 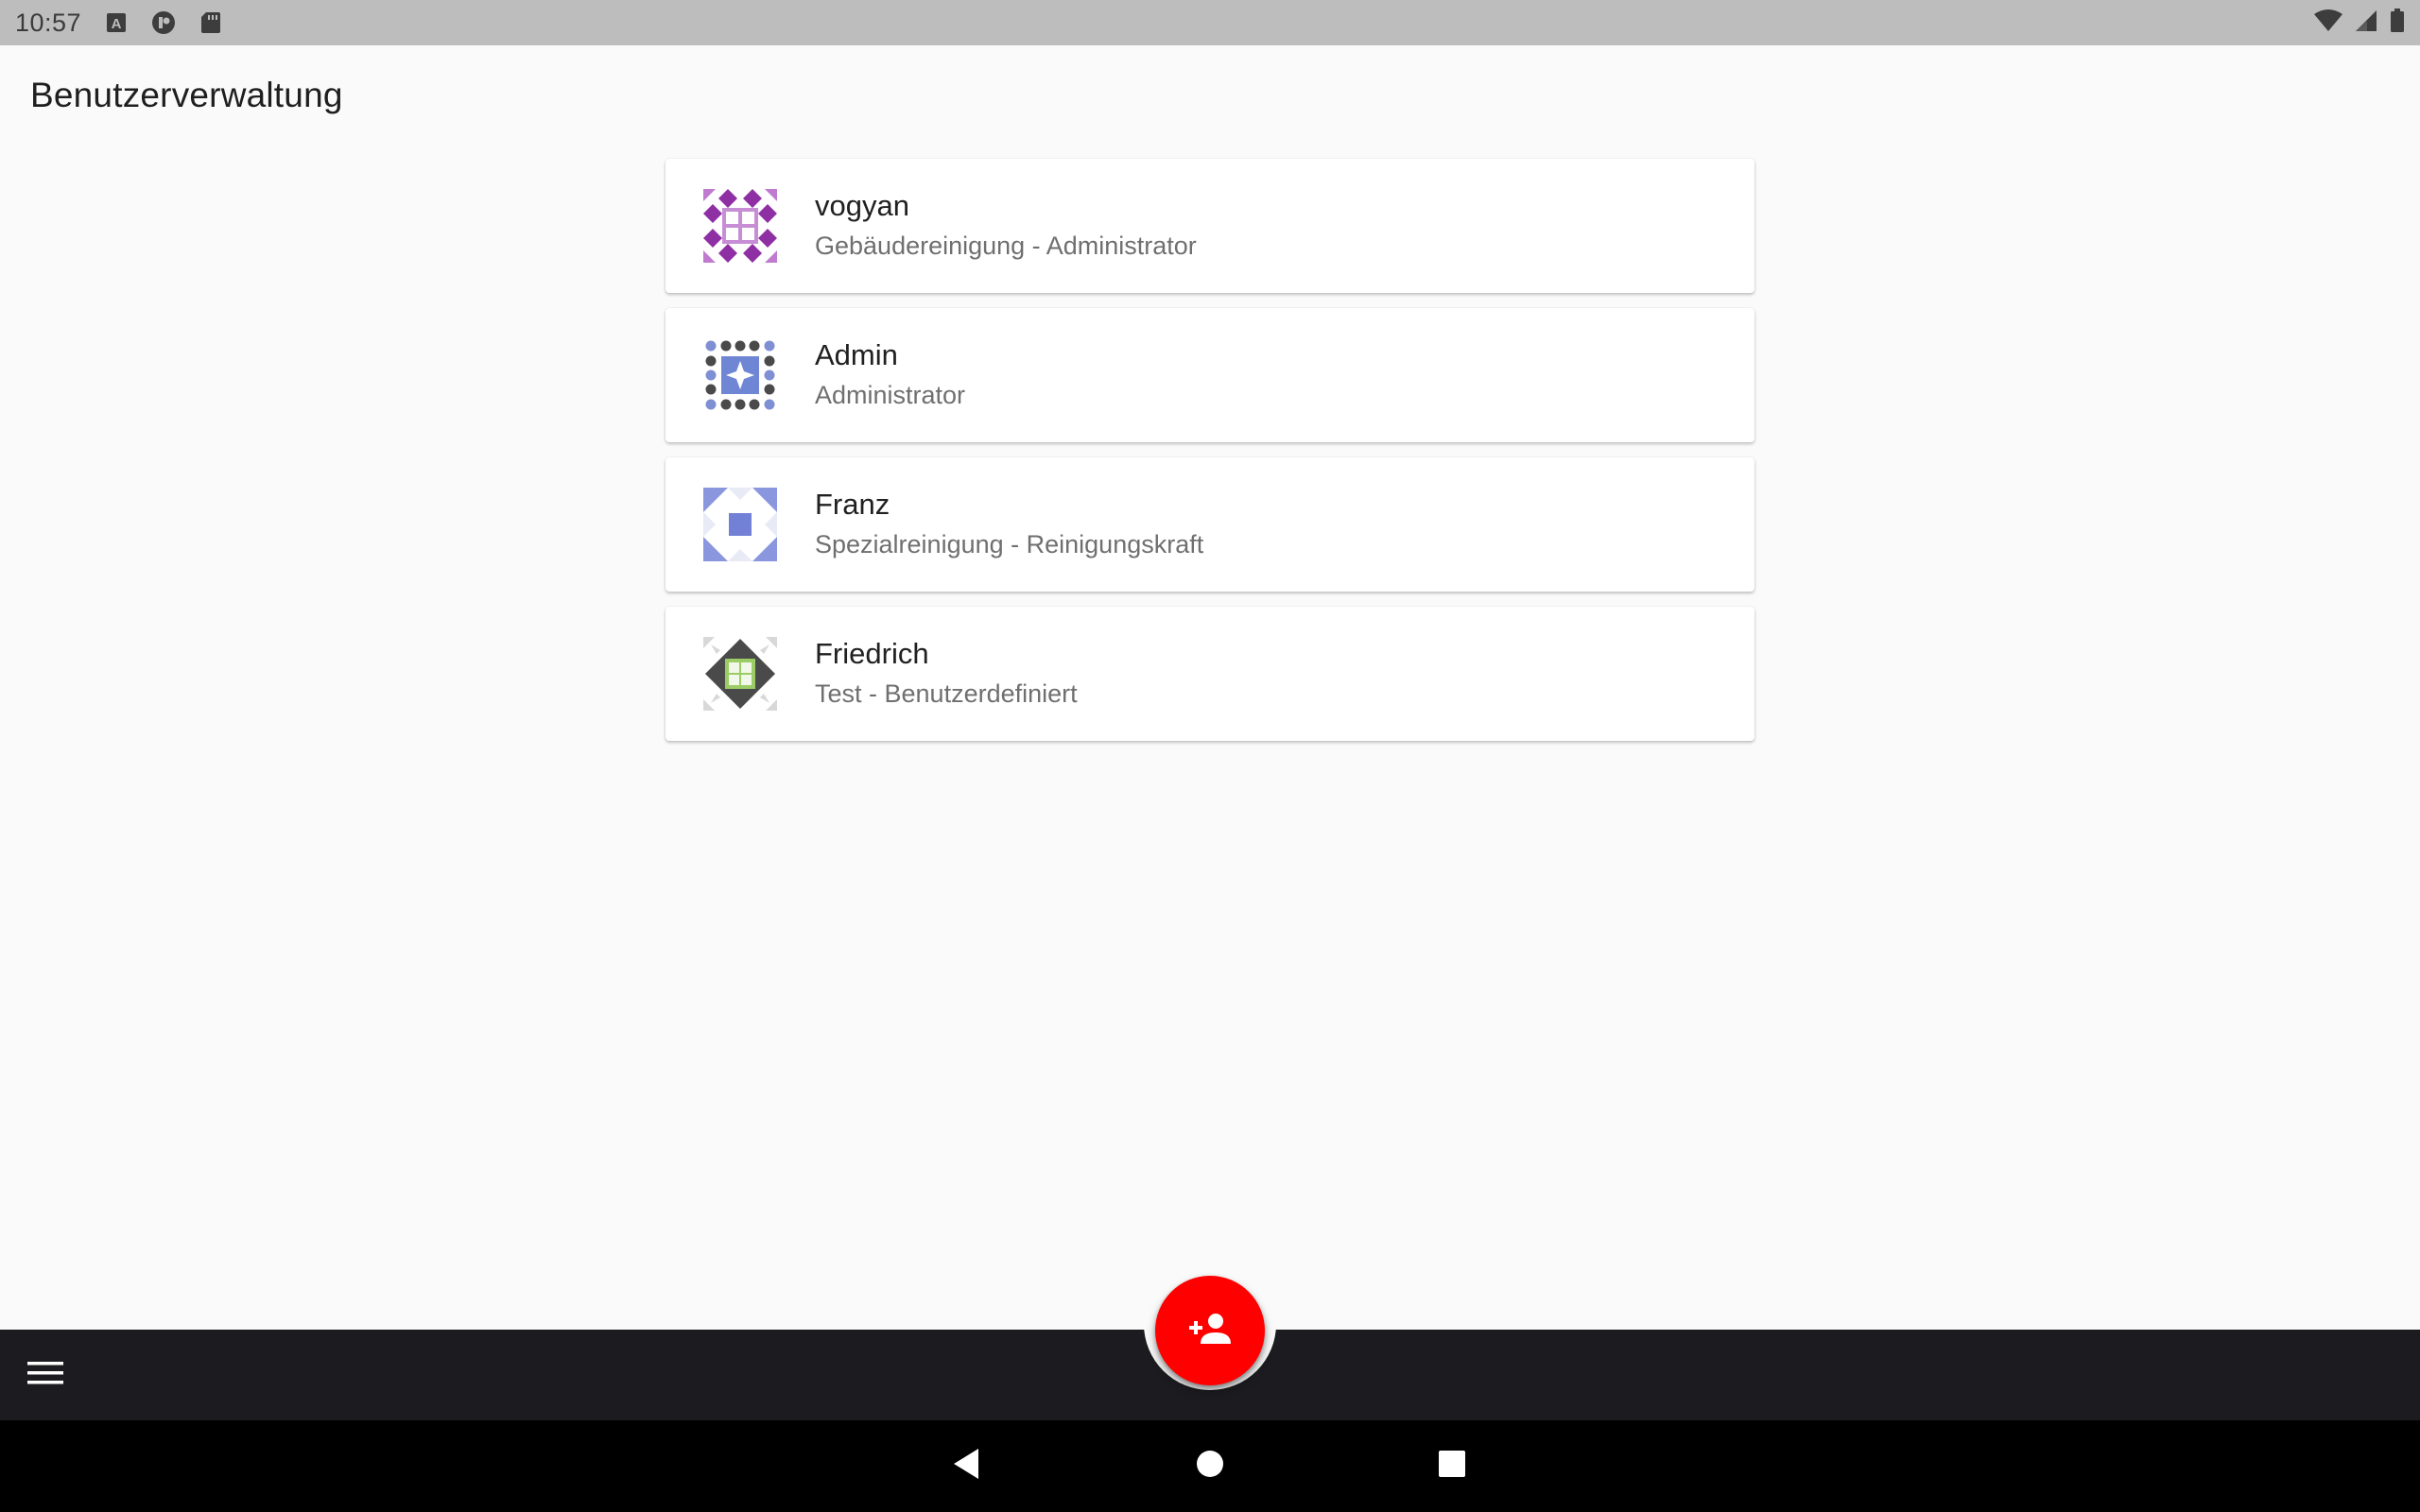 What do you see at coordinates (1210, 674) in the screenshot?
I see `user-card-friedrich: Friedrich Test - Benutzerdefiniert` at bounding box center [1210, 674].